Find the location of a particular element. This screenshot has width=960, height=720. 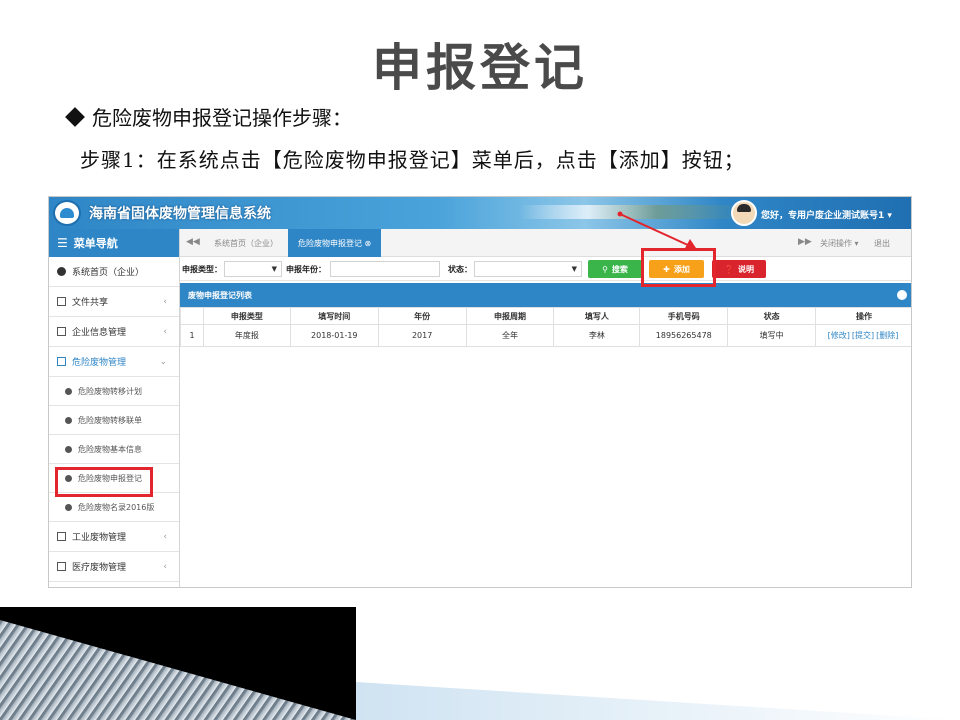

column-header is located at coordinates (192, 316).